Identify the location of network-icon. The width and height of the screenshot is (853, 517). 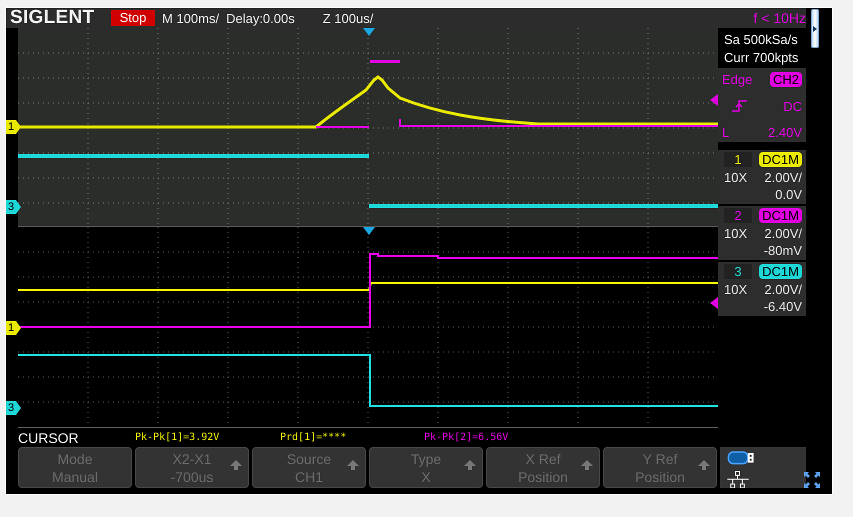
(738, 479).